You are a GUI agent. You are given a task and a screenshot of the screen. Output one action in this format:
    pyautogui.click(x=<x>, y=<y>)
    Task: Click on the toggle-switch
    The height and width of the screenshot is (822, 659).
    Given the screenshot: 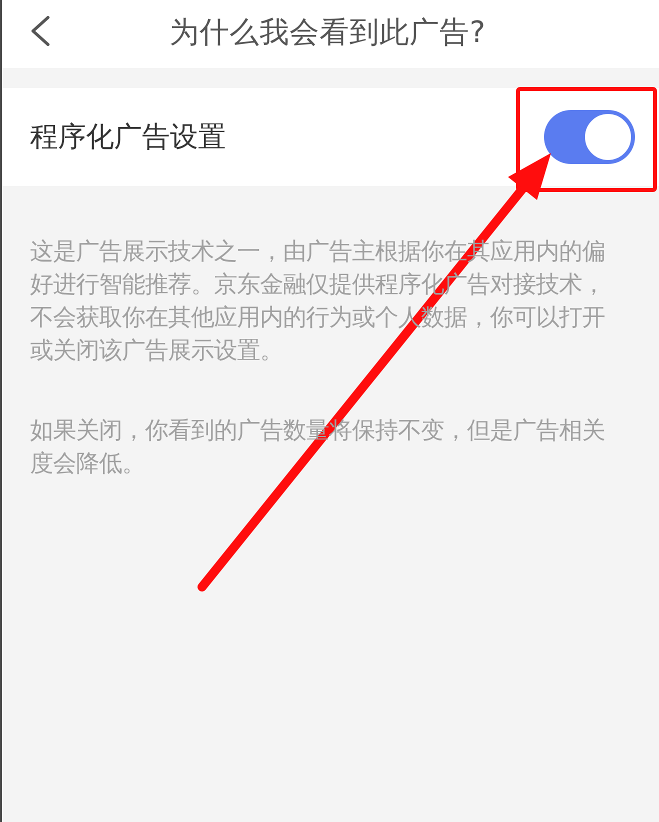 What is the action you would take?
    pyautogui.click(x=589, y=137)
    